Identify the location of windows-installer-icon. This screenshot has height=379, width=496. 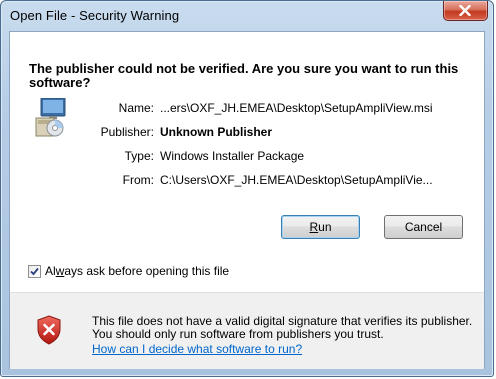
(50, 117).